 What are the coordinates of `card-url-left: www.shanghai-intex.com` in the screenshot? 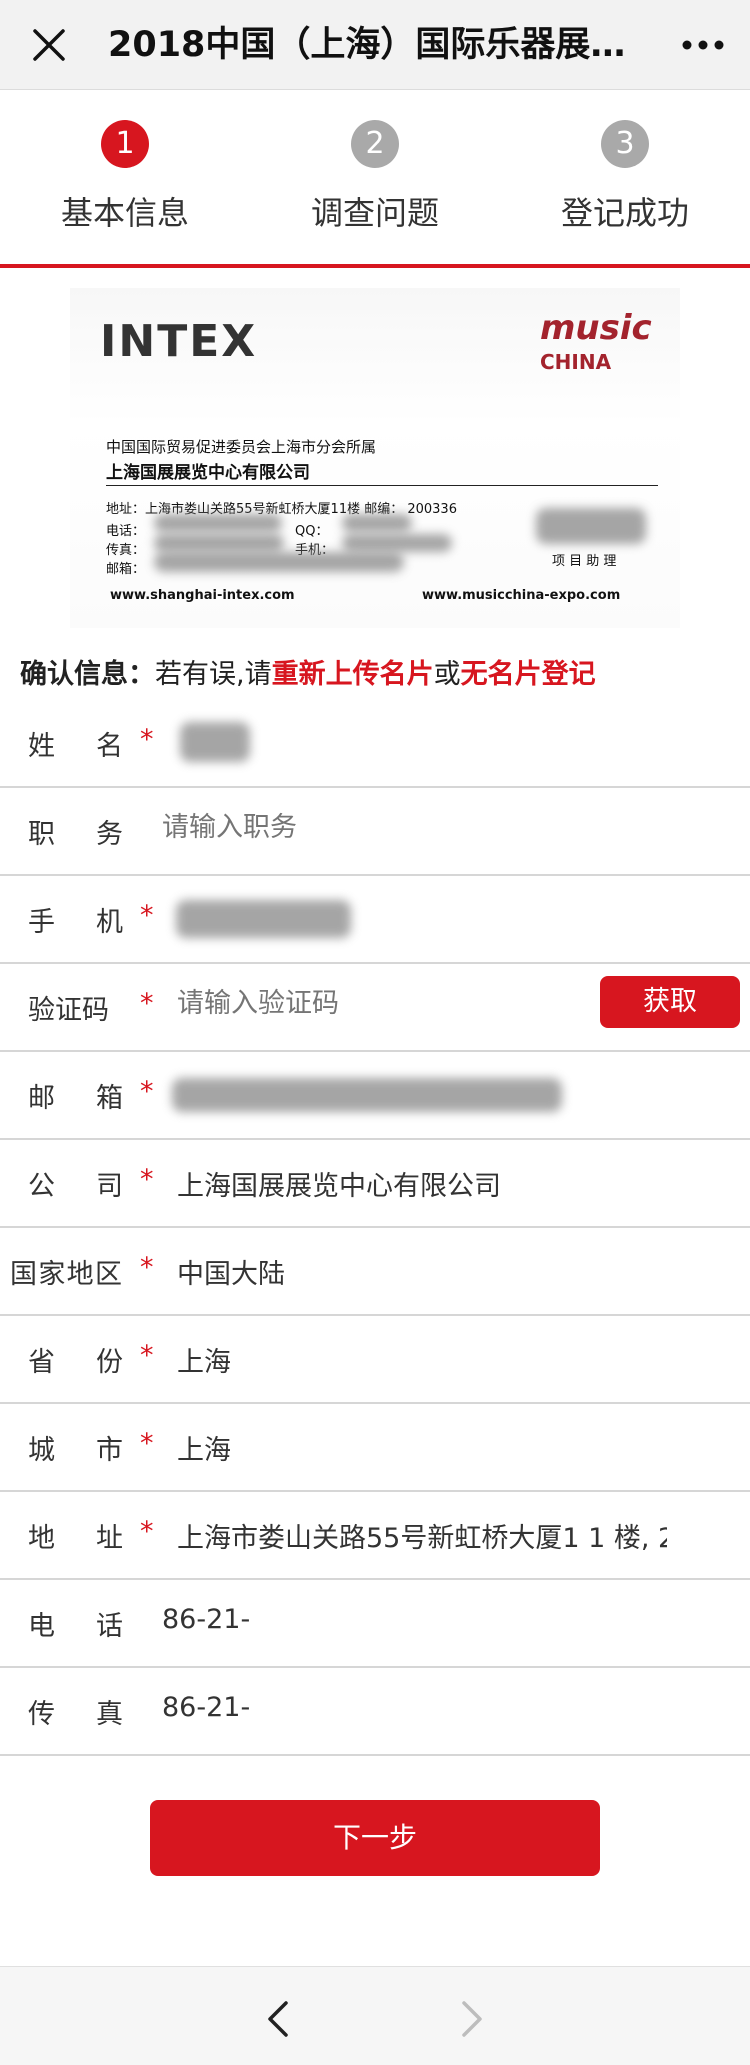 It's located at (202, 595).